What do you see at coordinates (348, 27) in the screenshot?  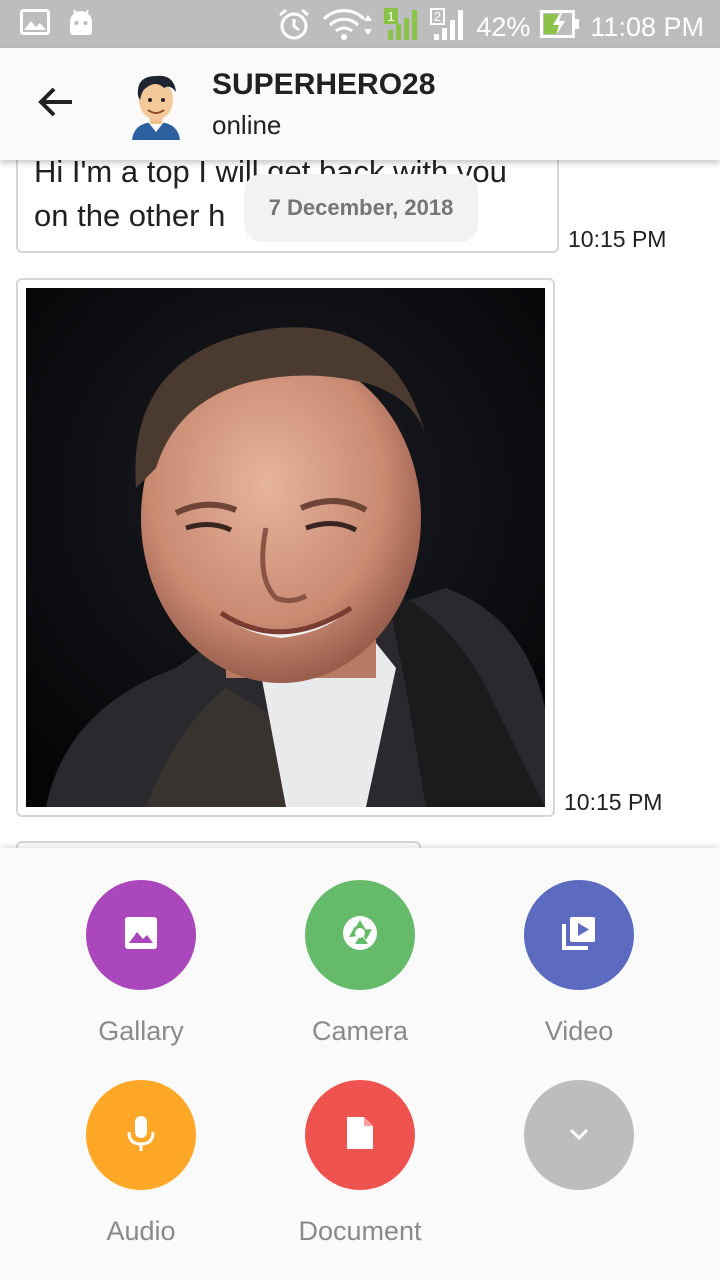 I see `wifi-icon` at bounding box center [348, 27].